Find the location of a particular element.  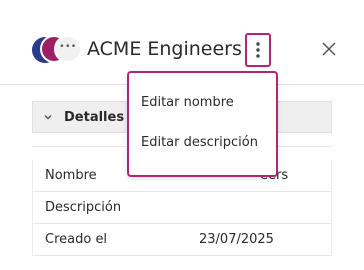

close-button is located at coordinates (329, 49).